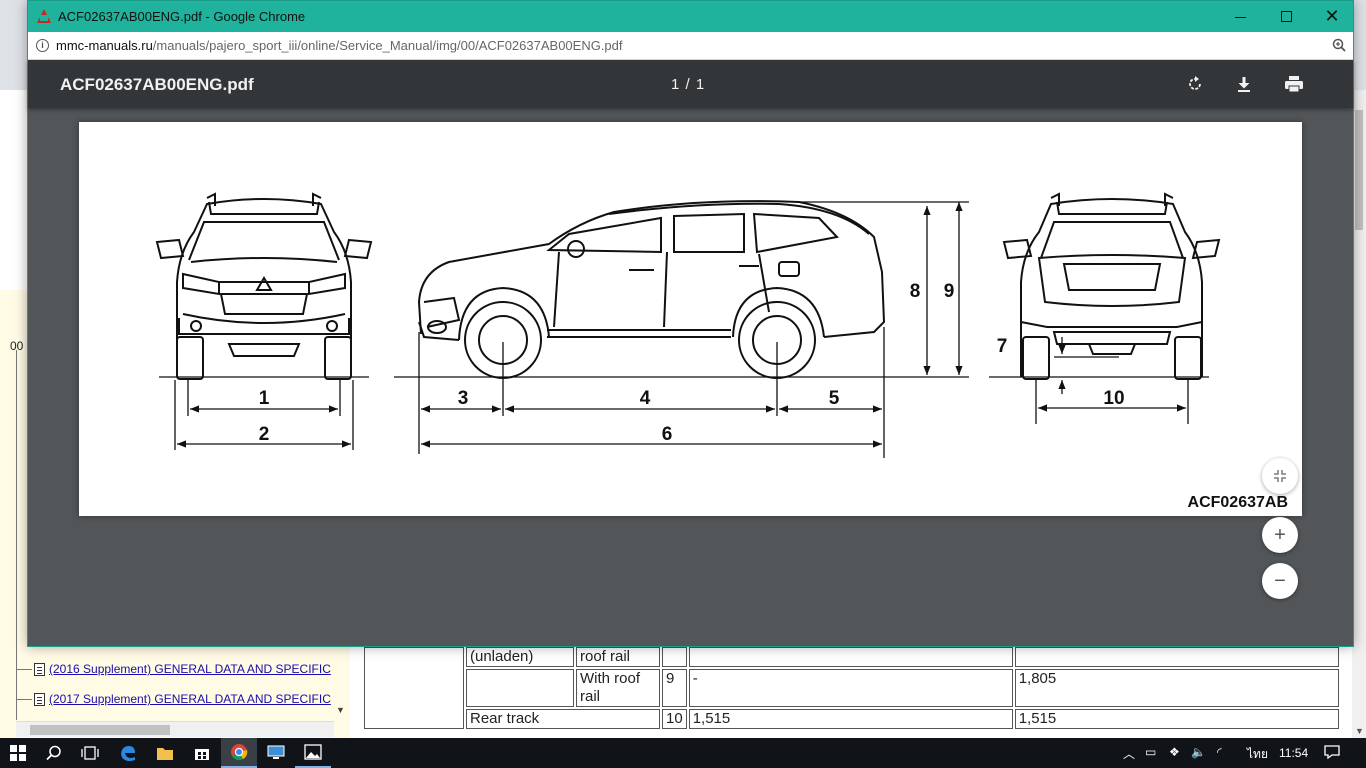 Image resolution: width=1366 pixels, height=768 pixels. Describe the element at coordinates (1339, 45) in the screenshot. I see `zoom-icon` at that location.